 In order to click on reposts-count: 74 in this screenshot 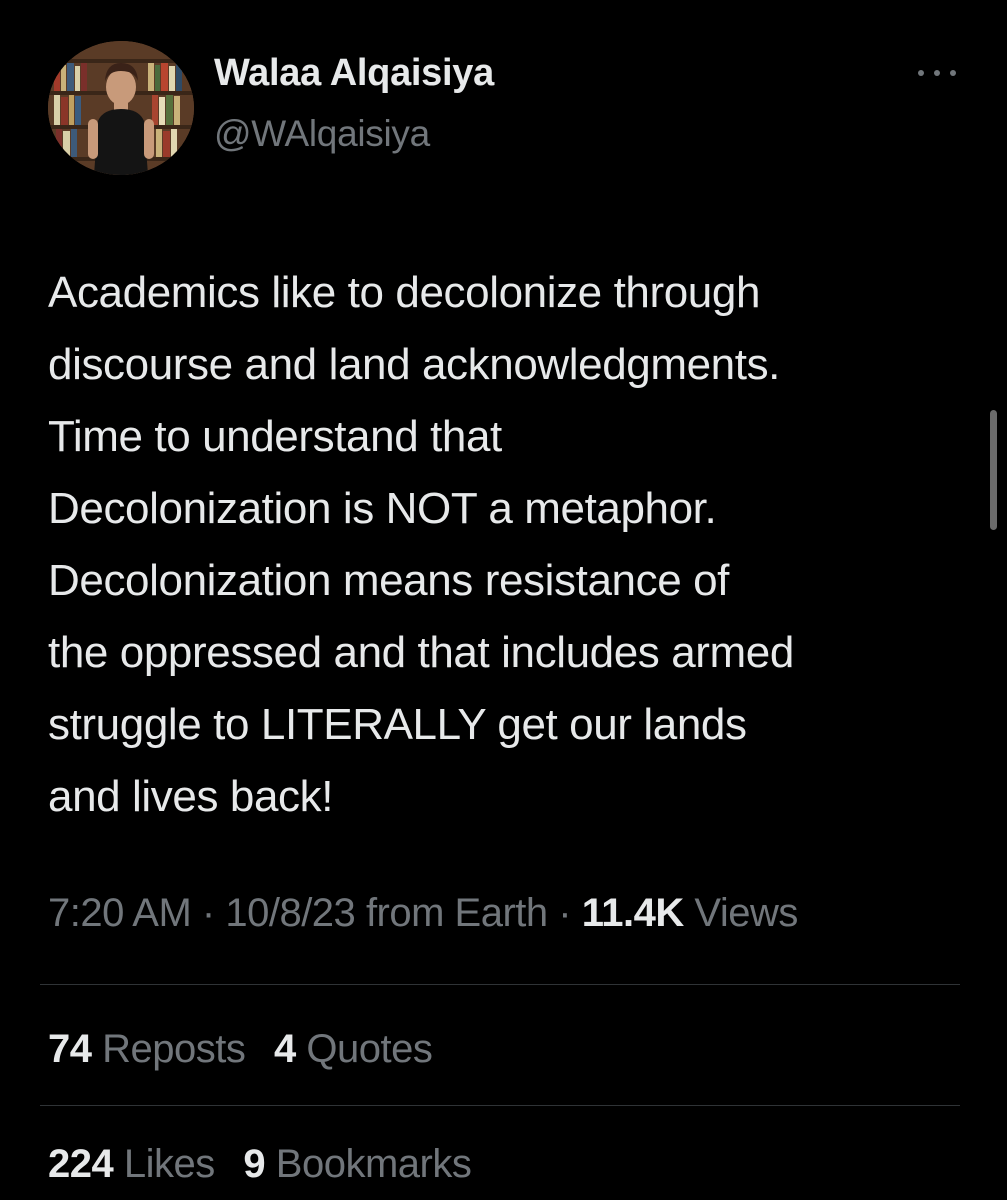, I will do `click(70, 1049)`.